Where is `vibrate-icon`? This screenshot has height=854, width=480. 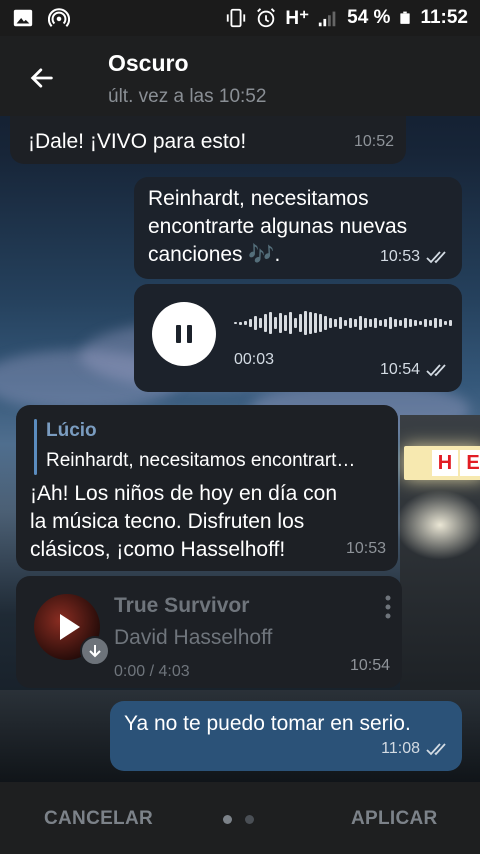
vibrate-icon is located at coordinates (236, 18).